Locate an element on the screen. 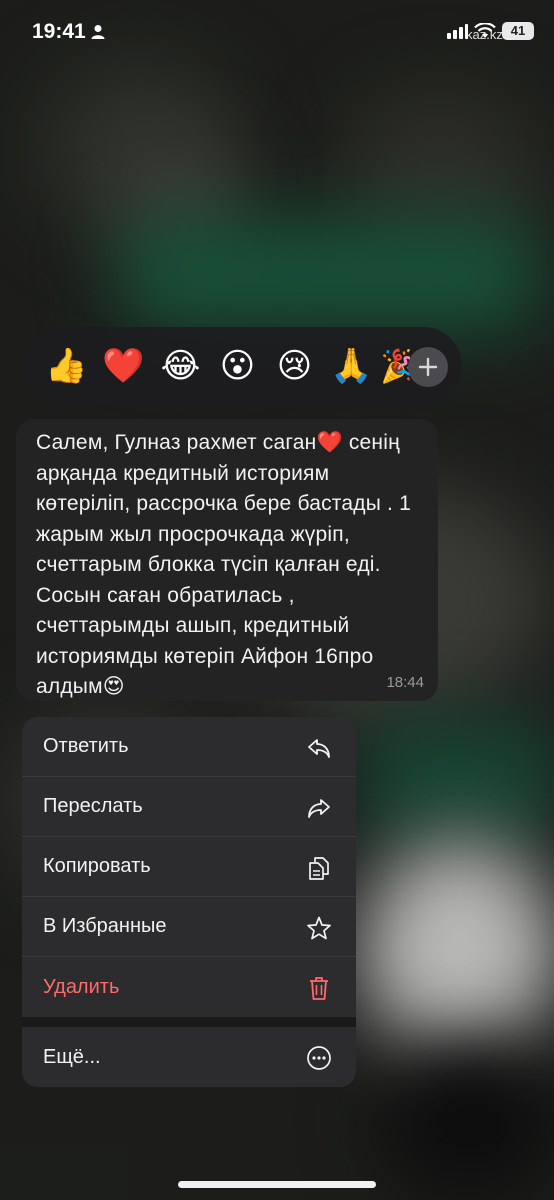  reaction-party: 🎉 is located at coordinates (395, 366).